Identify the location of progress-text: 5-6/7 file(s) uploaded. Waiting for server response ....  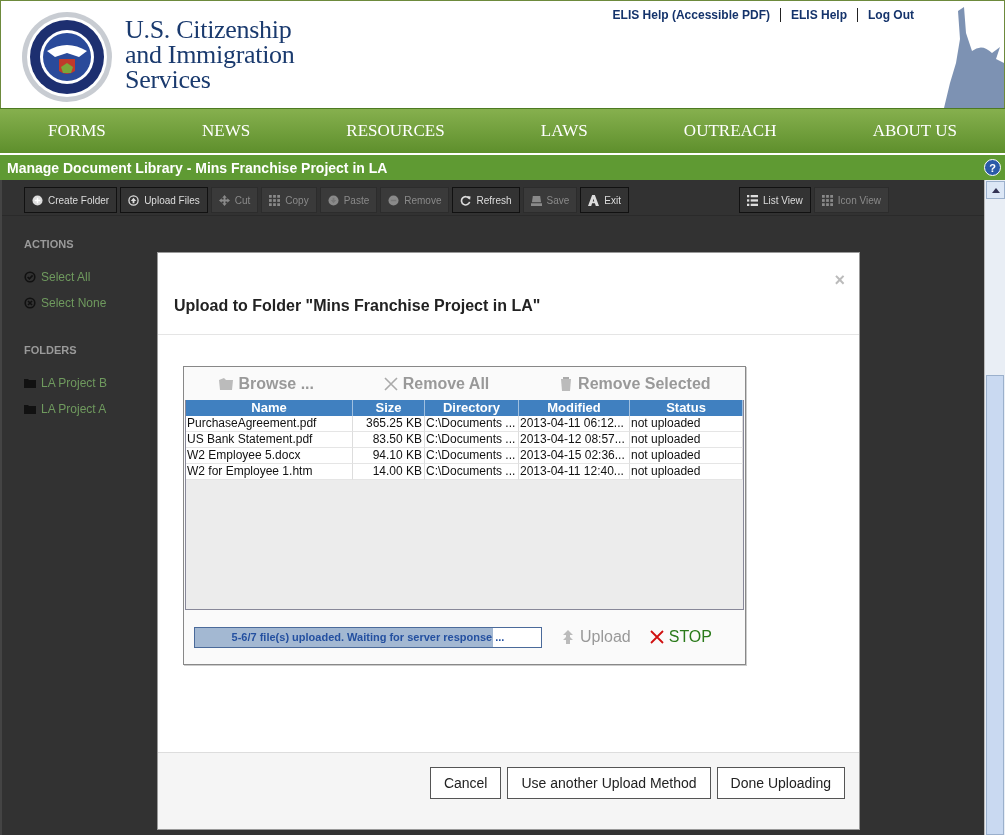
(368, 637).